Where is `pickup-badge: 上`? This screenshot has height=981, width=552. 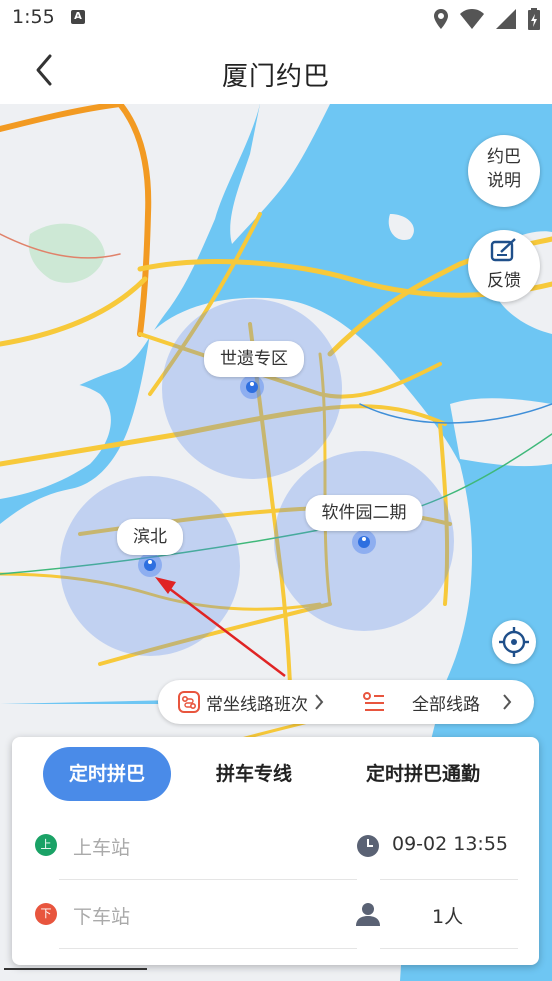
pickup-badge: 上 is located at coordinates (46, 845).